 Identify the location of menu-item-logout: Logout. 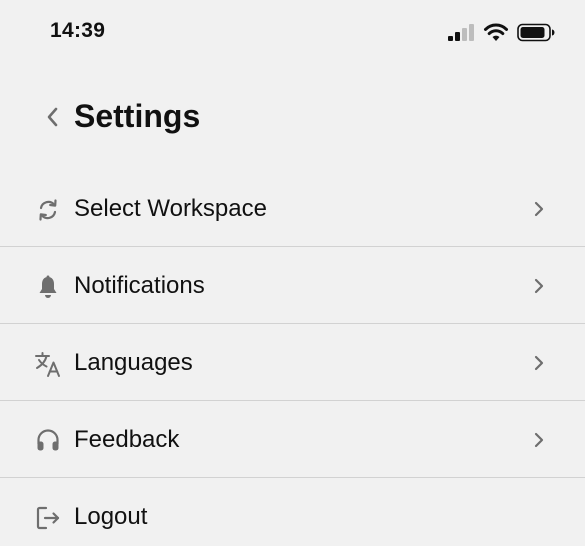
(292, 512).